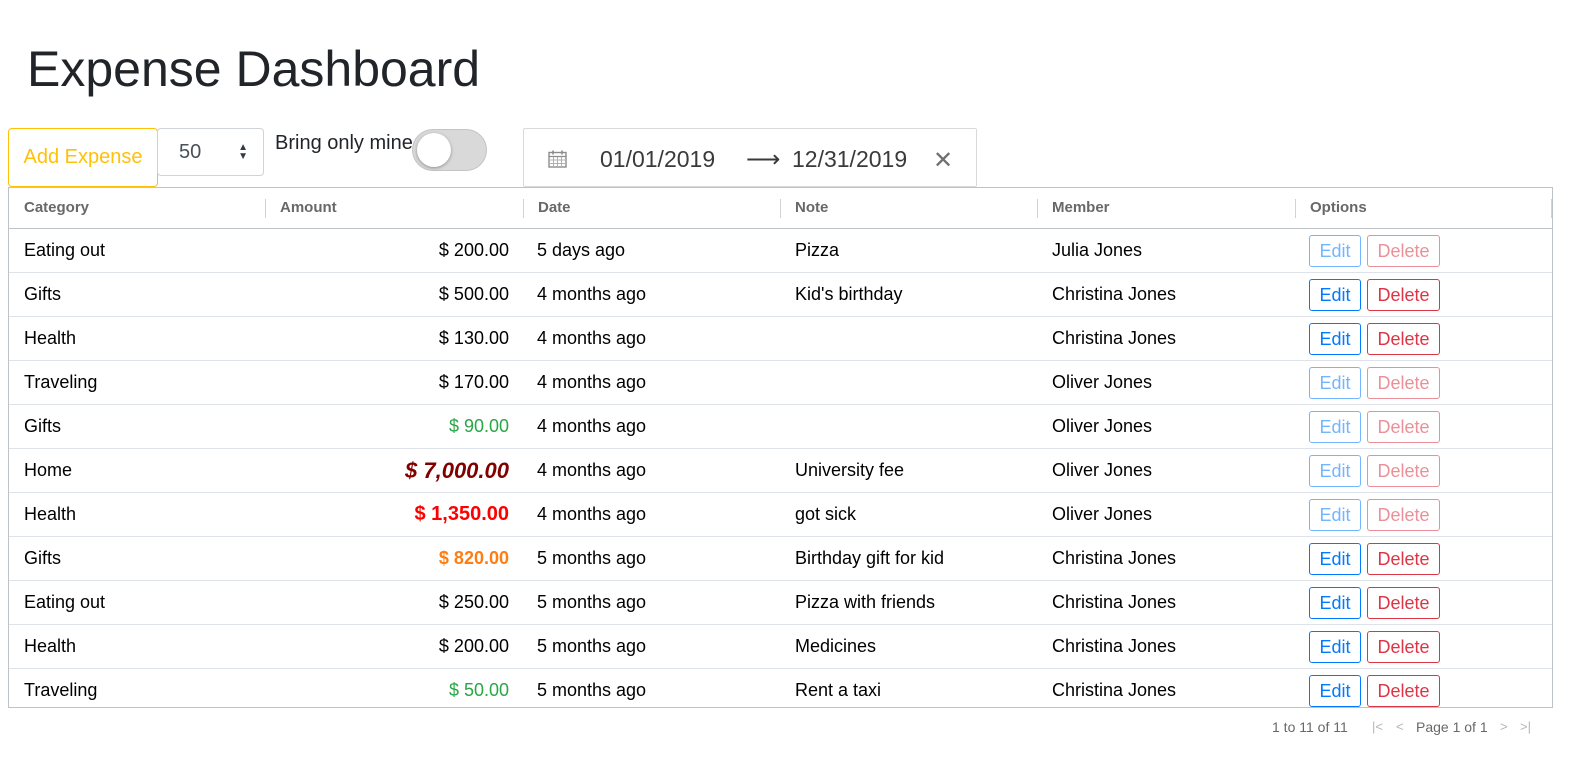 The height and width of the screenshot is (783, 1576). What do you see at coordinates (49, 208) in the screenshot?
I see `header-category: Category` at bounding box center [49, 208].